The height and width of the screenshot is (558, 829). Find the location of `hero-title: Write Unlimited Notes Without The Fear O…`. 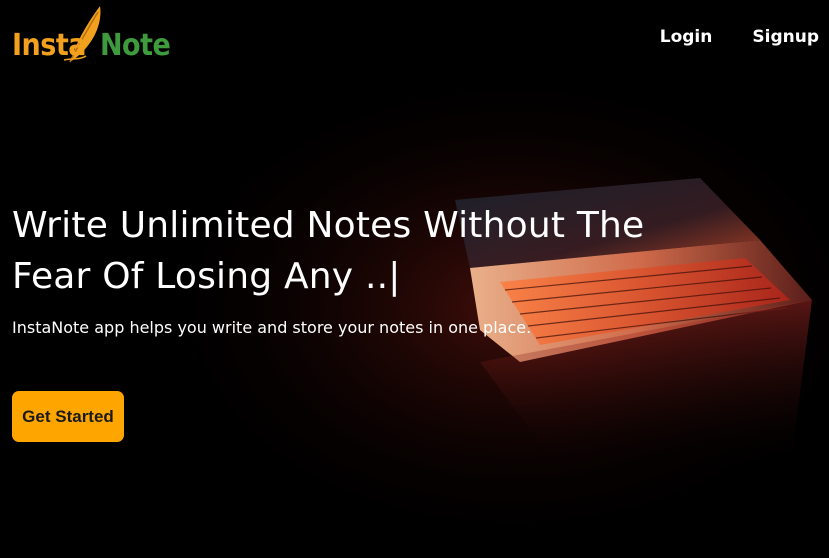

hero-title: Write Unlimited Notes Without The Fear O… is located at coordinates (328, 251).